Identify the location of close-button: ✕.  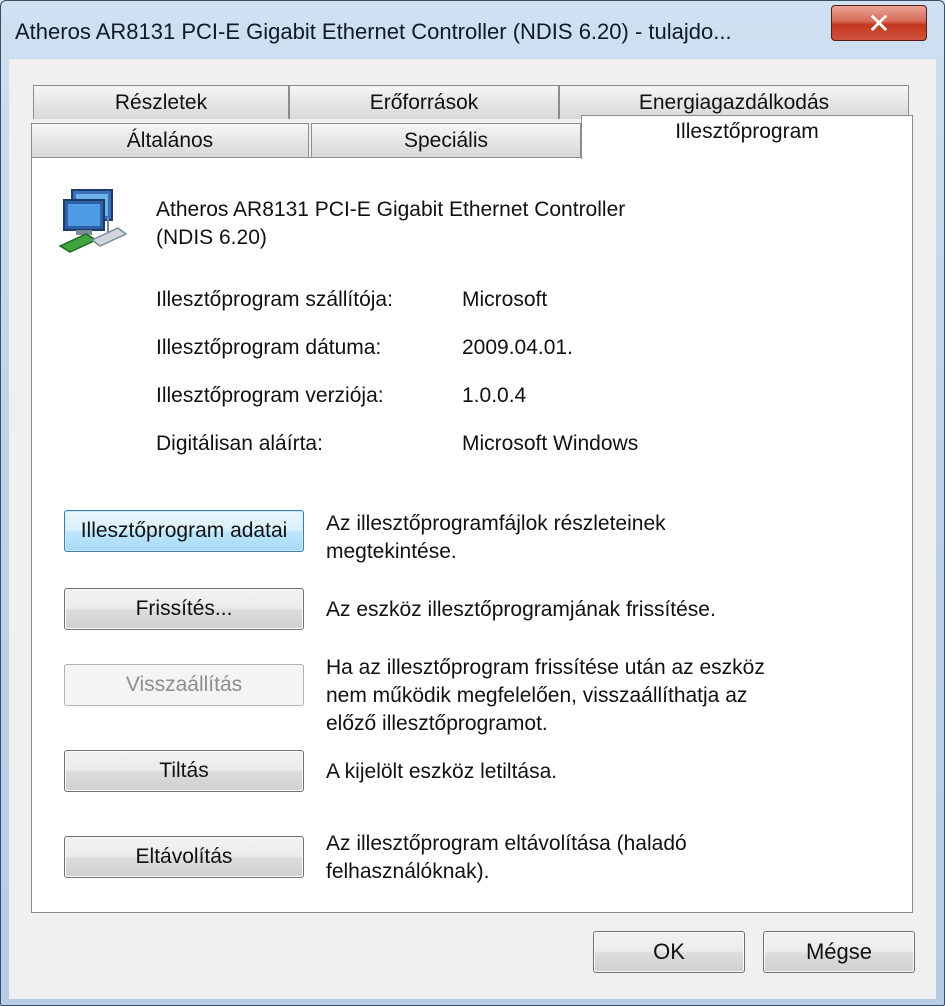
(879, 23).